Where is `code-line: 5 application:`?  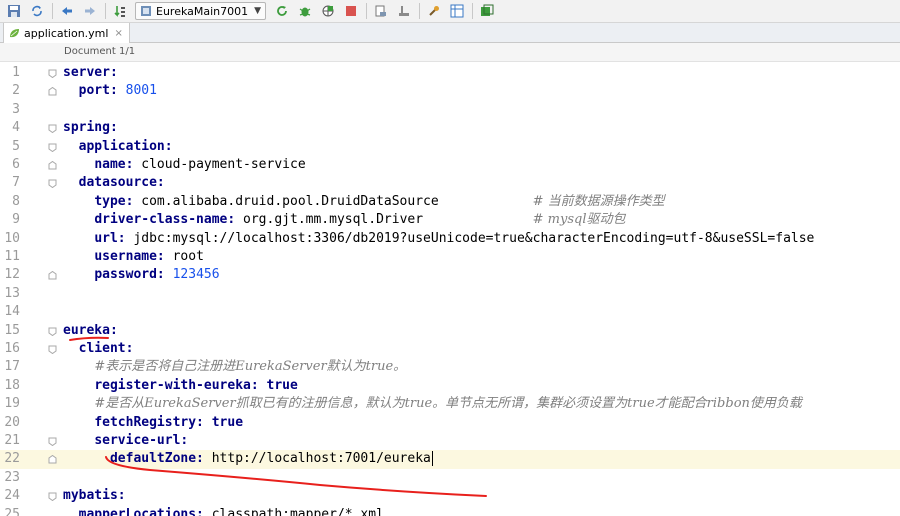
code-line: 5 application: is located at coordinates (450, 147).